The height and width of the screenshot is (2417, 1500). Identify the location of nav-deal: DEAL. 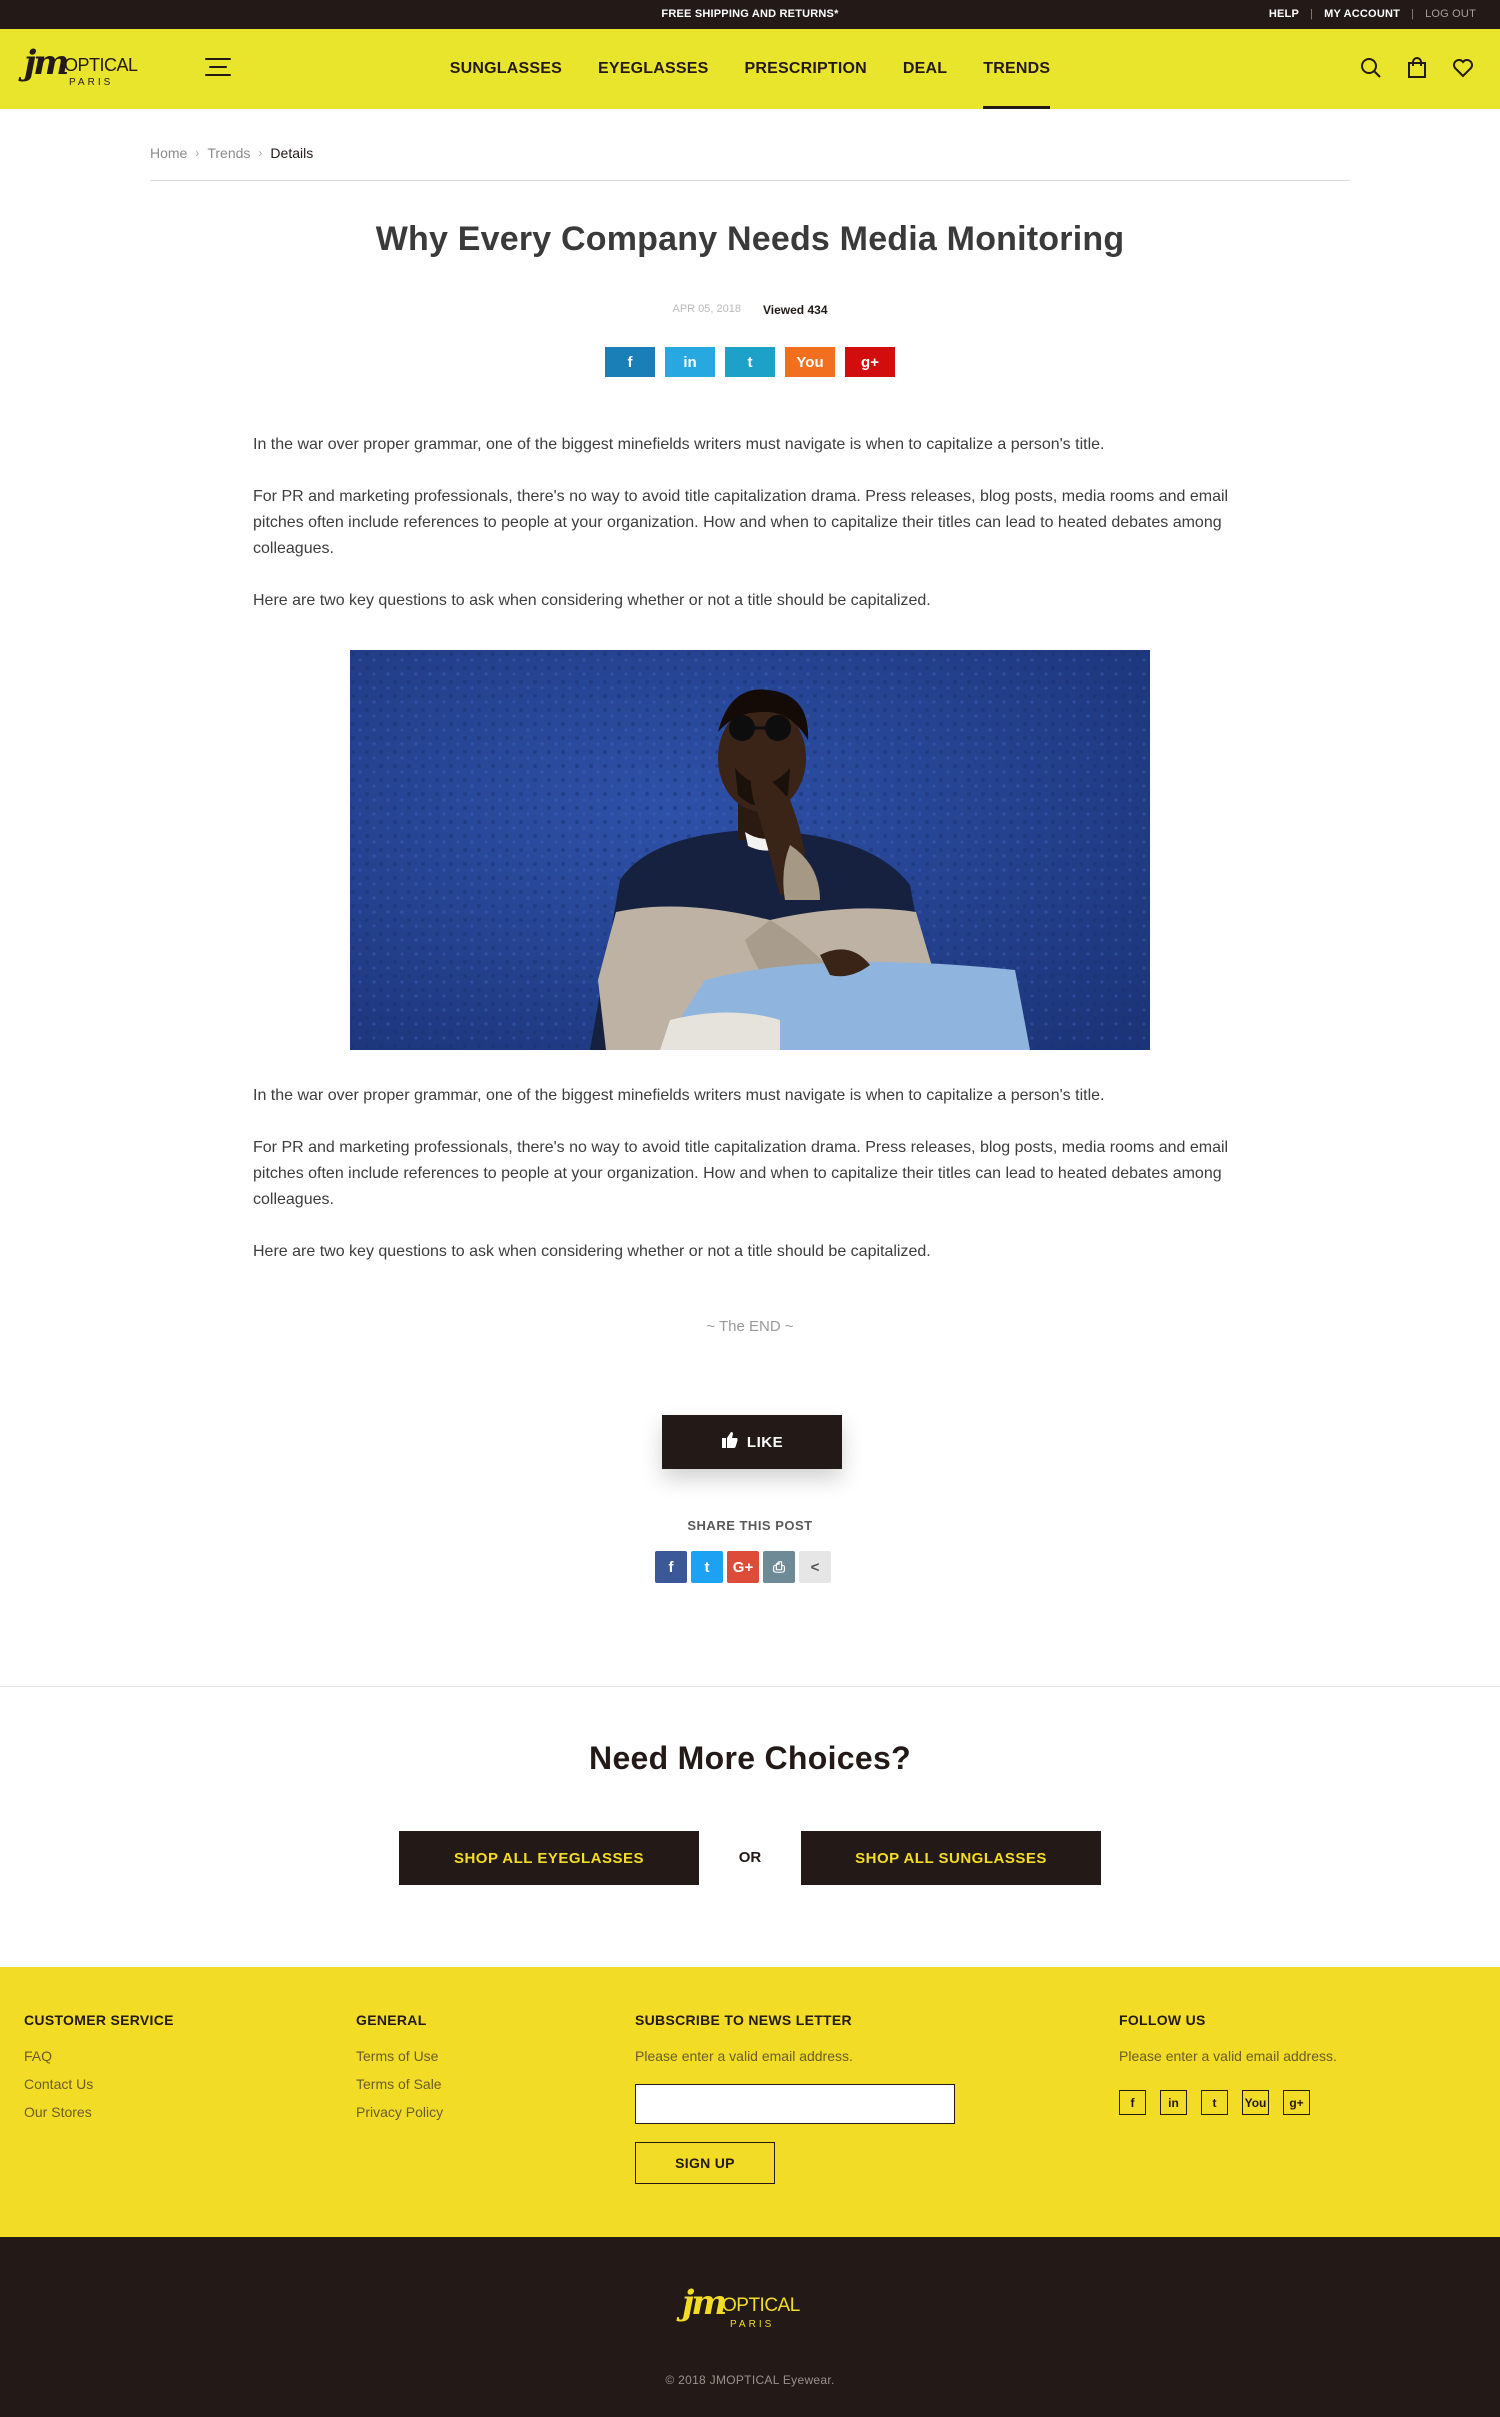
(925, 69).